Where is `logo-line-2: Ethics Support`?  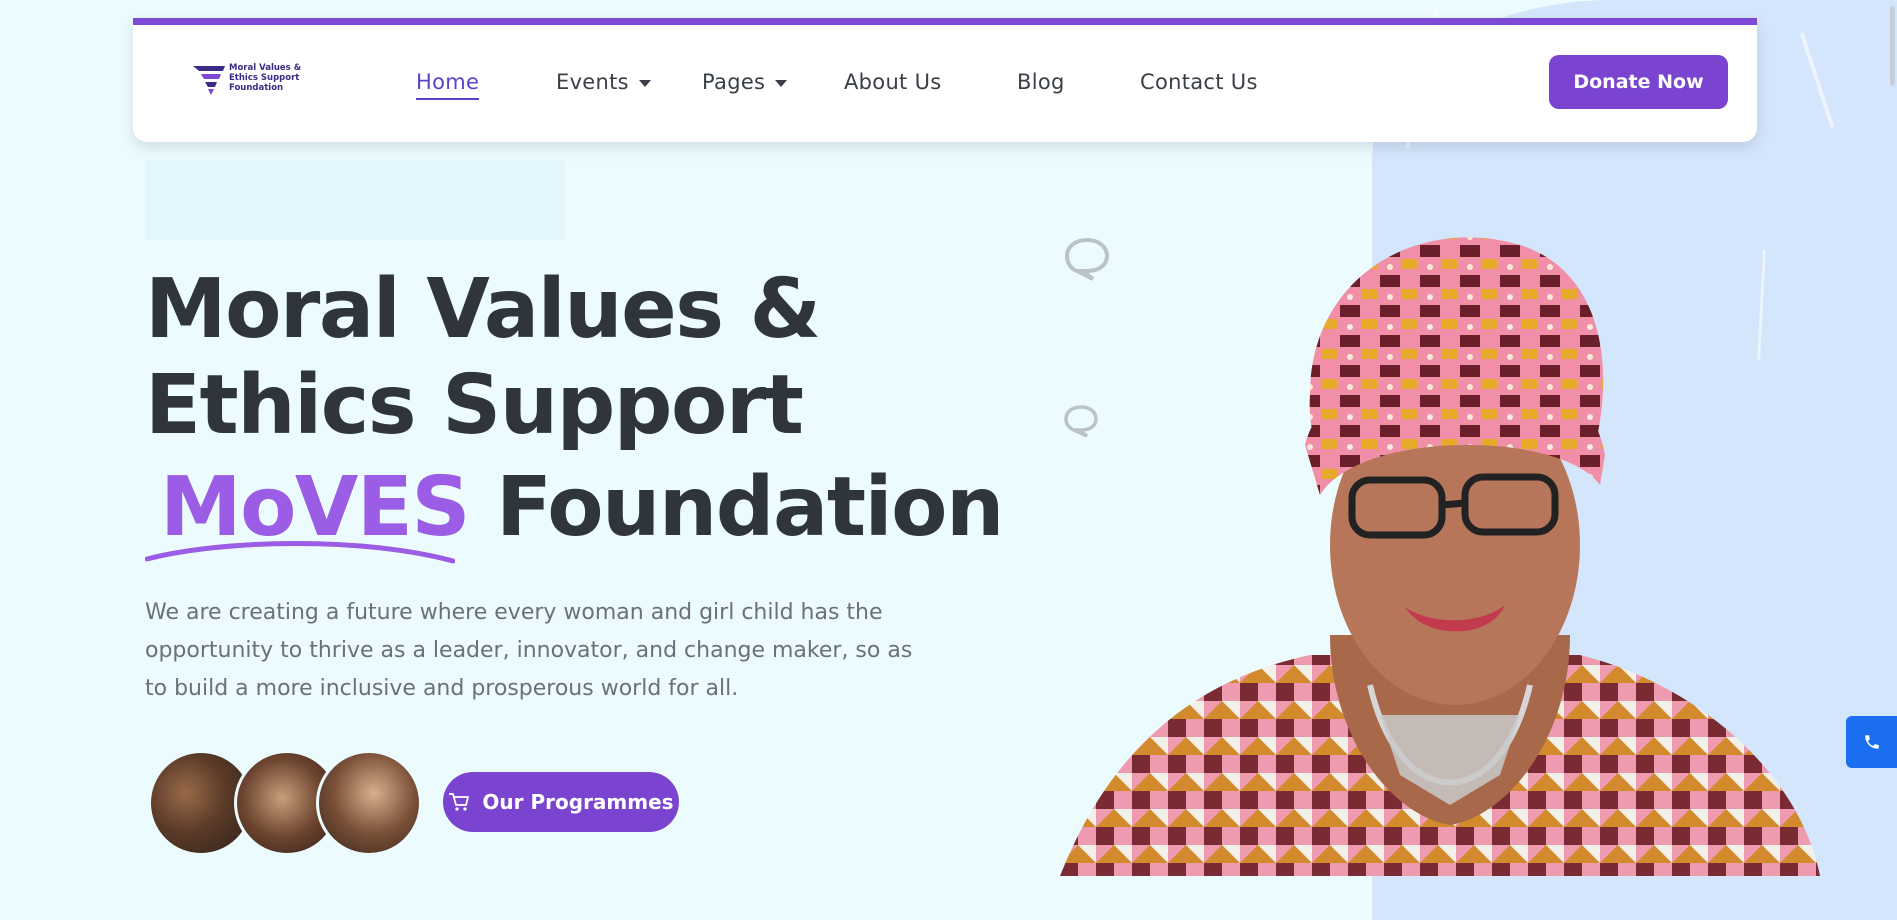 logo-line-2: Ethics Support is located at coordinates (264, 78).